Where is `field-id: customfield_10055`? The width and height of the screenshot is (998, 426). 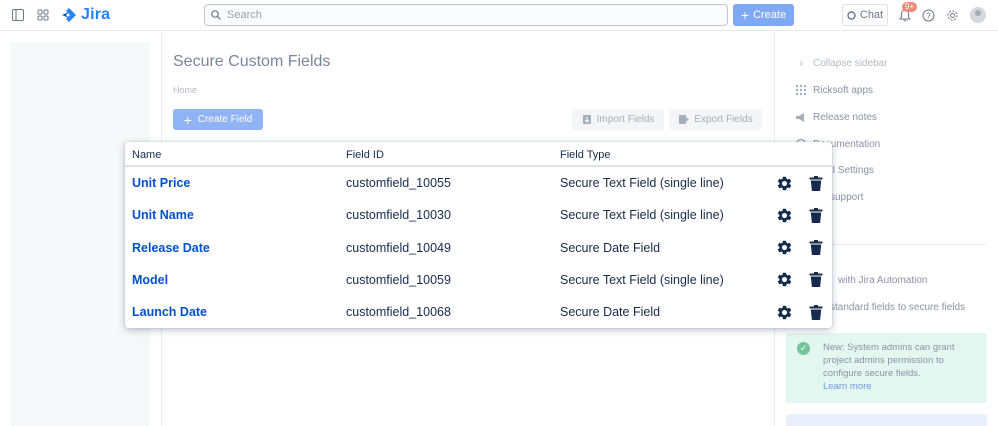 field-id: customfield_10055 is located at coordinates (398, 183).